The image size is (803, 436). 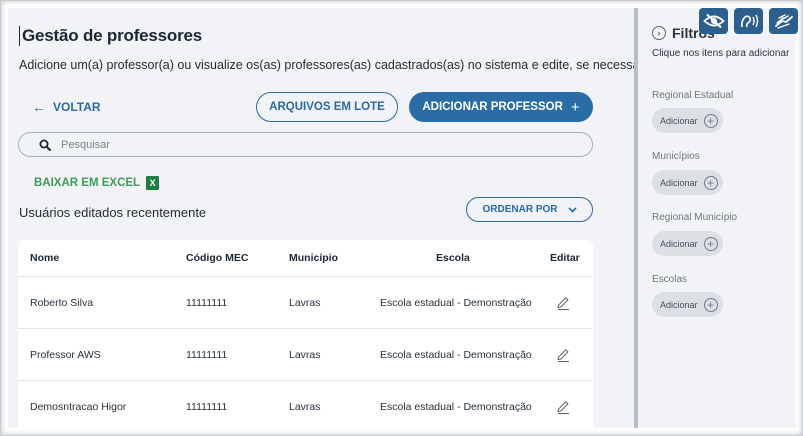 What do you see at coordinates (110, 36) in the screenshot?
I see `page-title: Gestão de professores` at bounding box center [110, 36].